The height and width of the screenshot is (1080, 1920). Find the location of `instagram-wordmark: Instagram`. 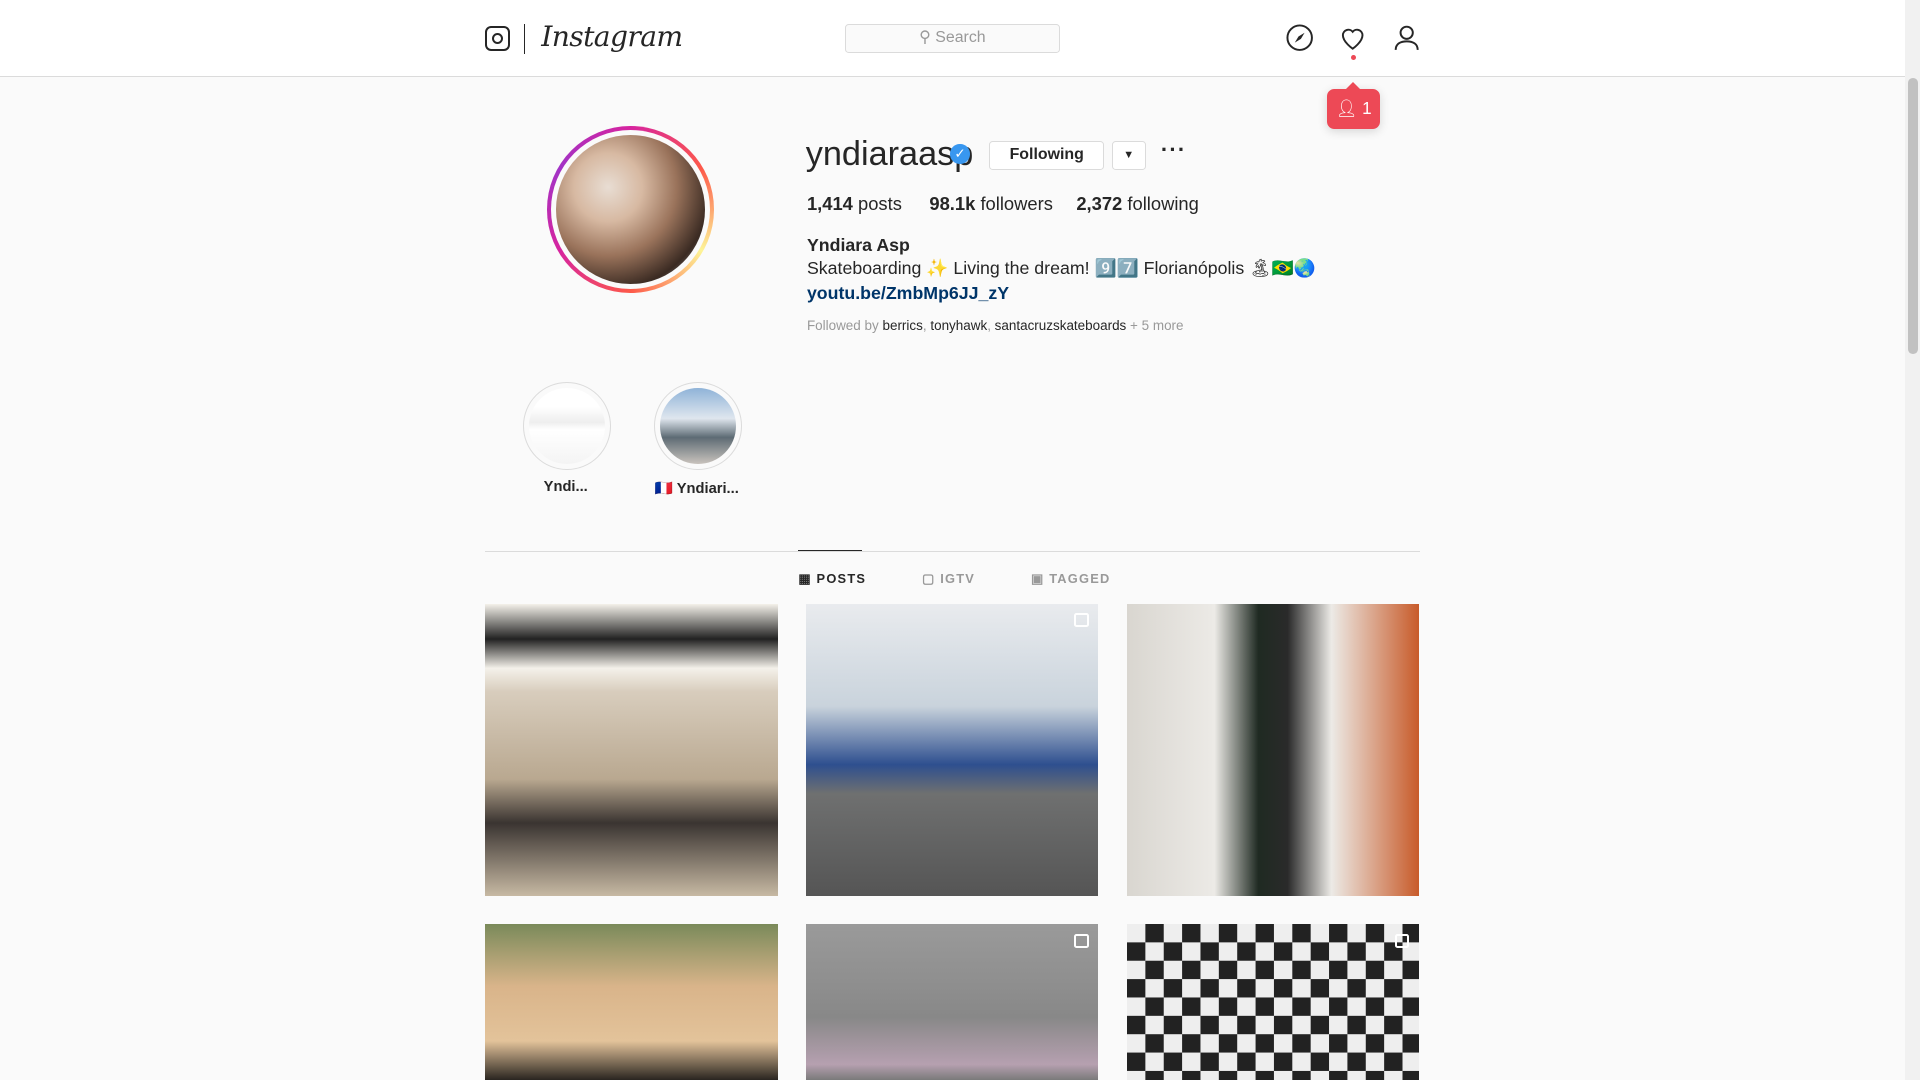

instagram-wordmark: Instagram is located at coordinates (612, 36).